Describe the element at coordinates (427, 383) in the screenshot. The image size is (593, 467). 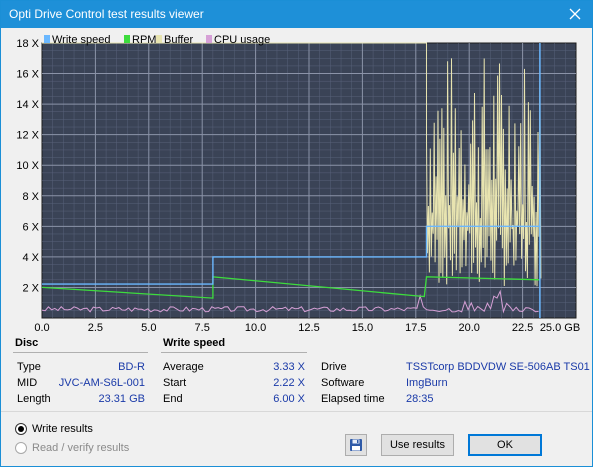
I see `software-value: ImgBurn` at that location.